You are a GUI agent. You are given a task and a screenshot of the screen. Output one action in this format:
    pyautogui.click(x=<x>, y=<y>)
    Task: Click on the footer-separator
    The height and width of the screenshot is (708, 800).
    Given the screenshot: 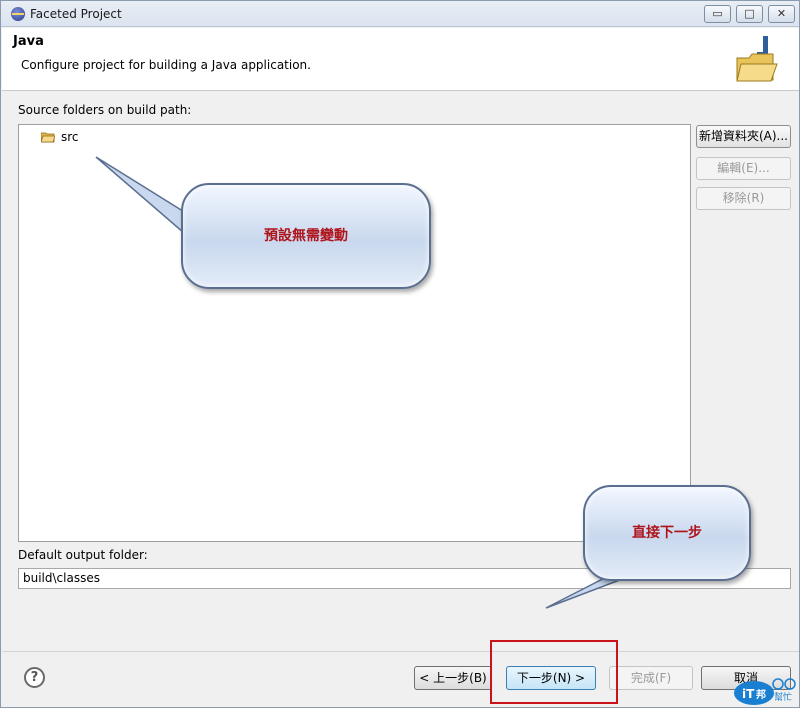 What is the action you would take?
    pyautogui.click(x=400, y=651)
    